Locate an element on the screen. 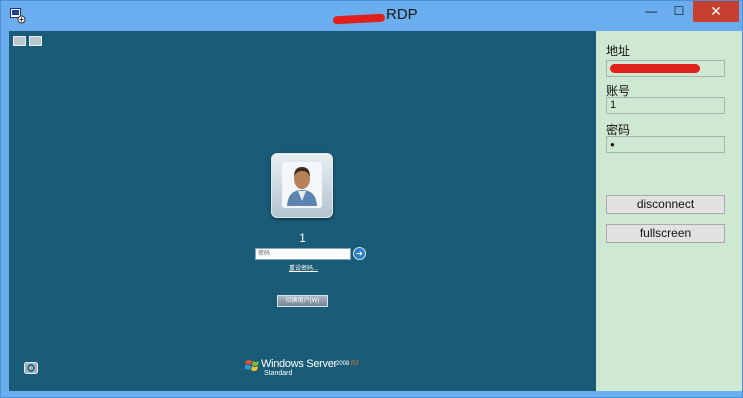  login-password-input: 密码 is located at coordinates (303, 254).